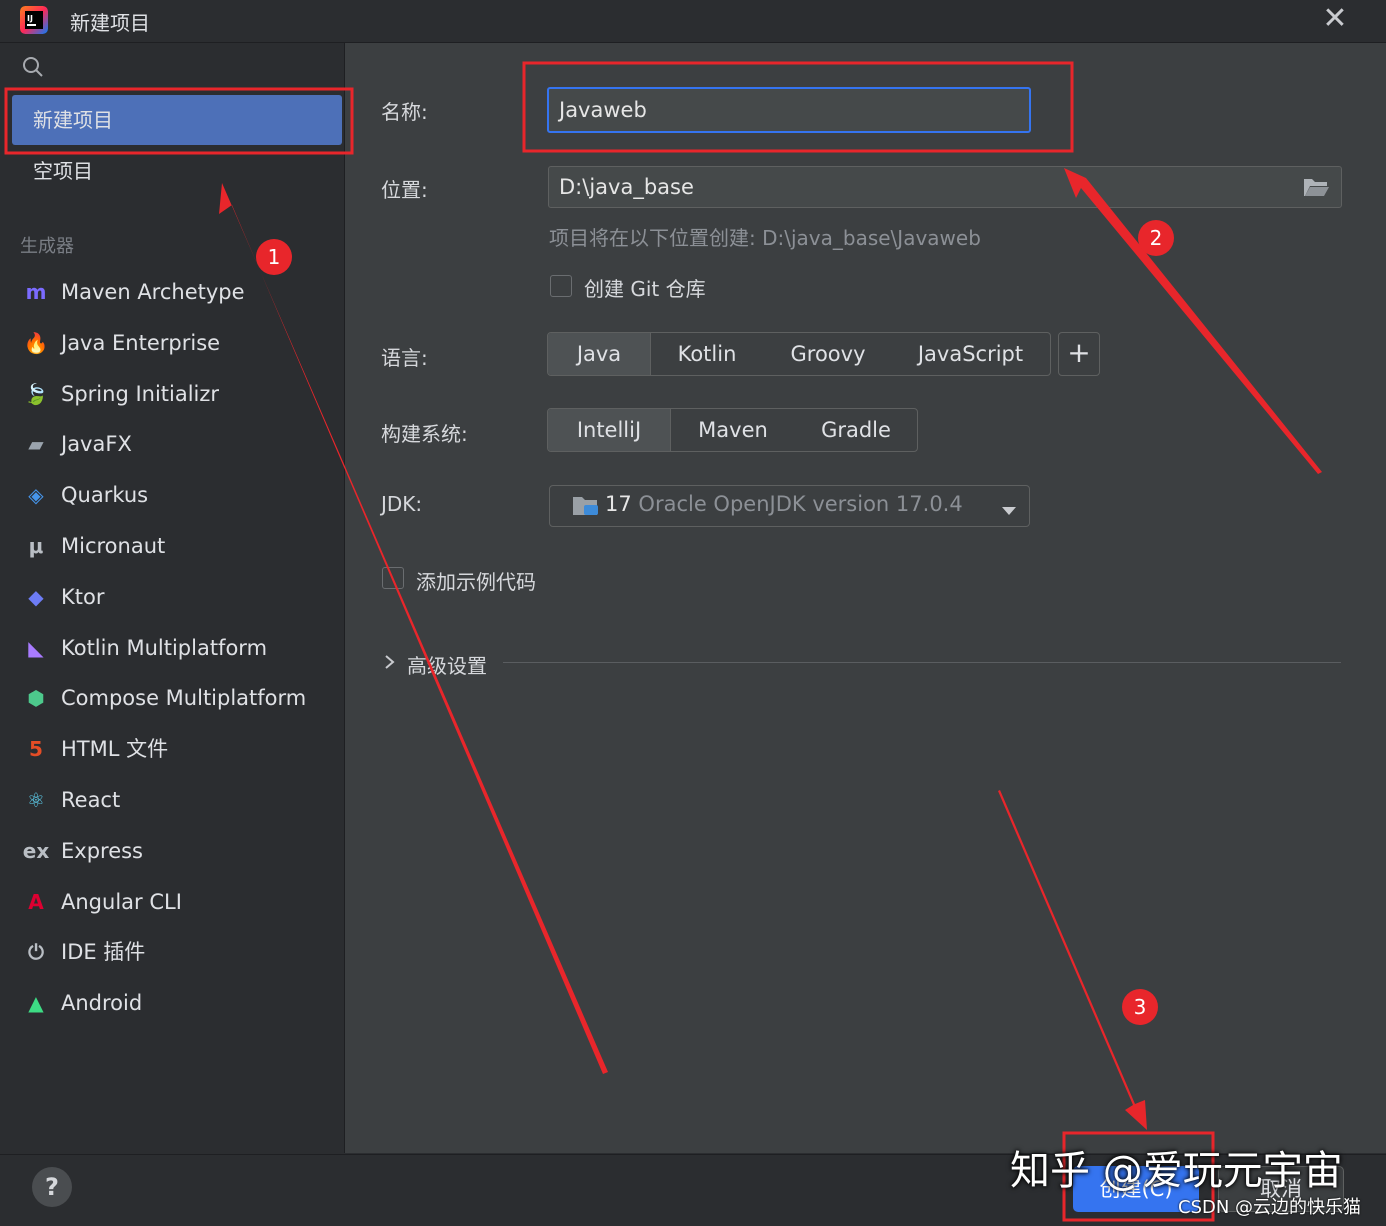  What do you see at coordinates (856, 430) in the screenshot?
I see `build-option-gradle: Gradle` at bounding box center [856, 430].